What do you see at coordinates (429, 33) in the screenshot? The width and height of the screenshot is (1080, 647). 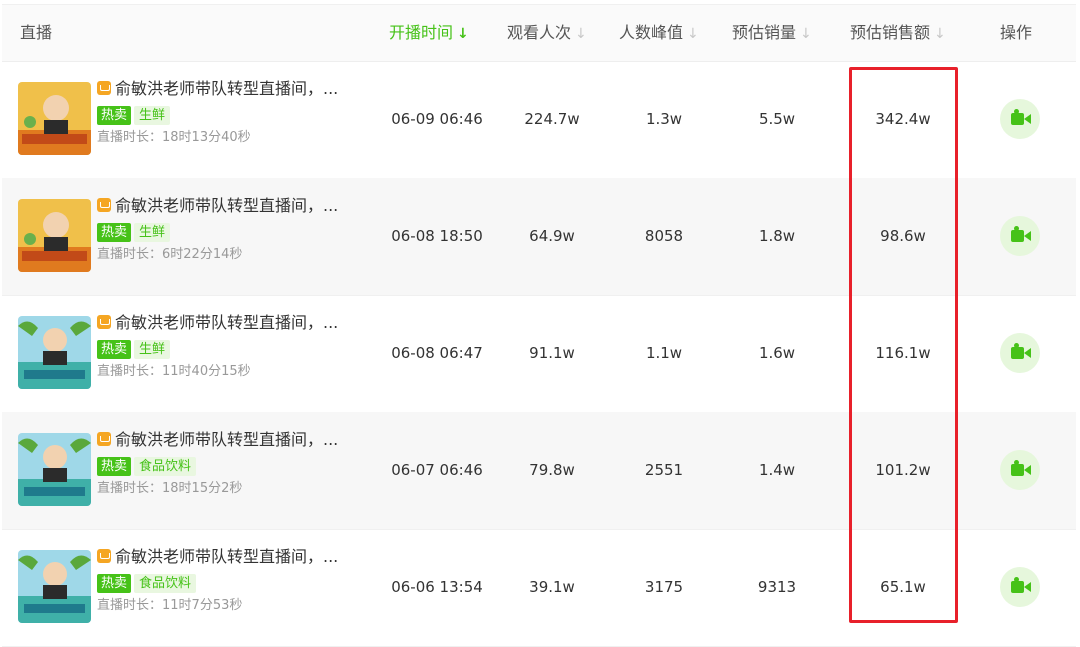 I see `header-start-time: 开播时间 ↓` at bounding box center [429, 33].